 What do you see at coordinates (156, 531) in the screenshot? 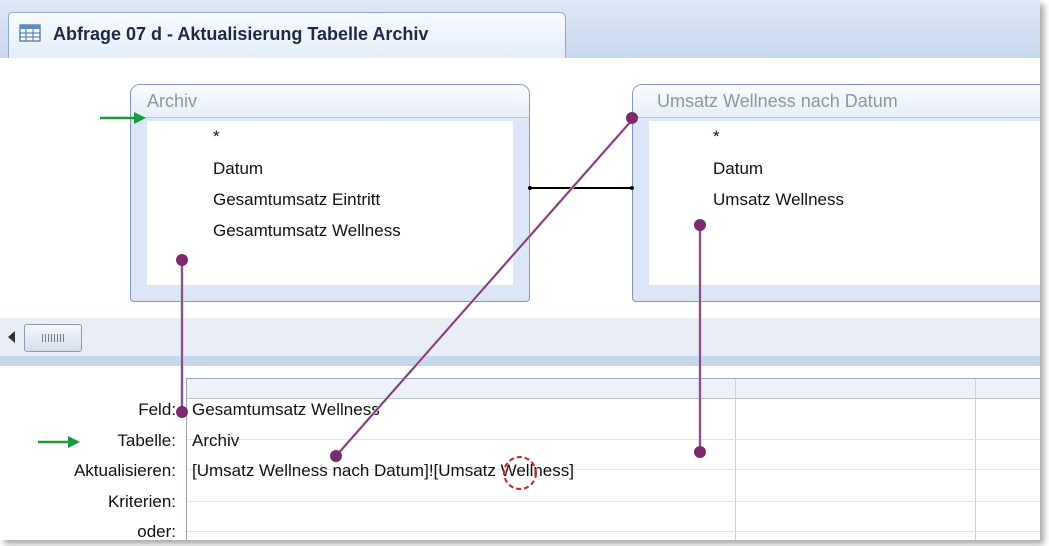
I see `row-label-oder: oder:` at bounding box center [156, 531].